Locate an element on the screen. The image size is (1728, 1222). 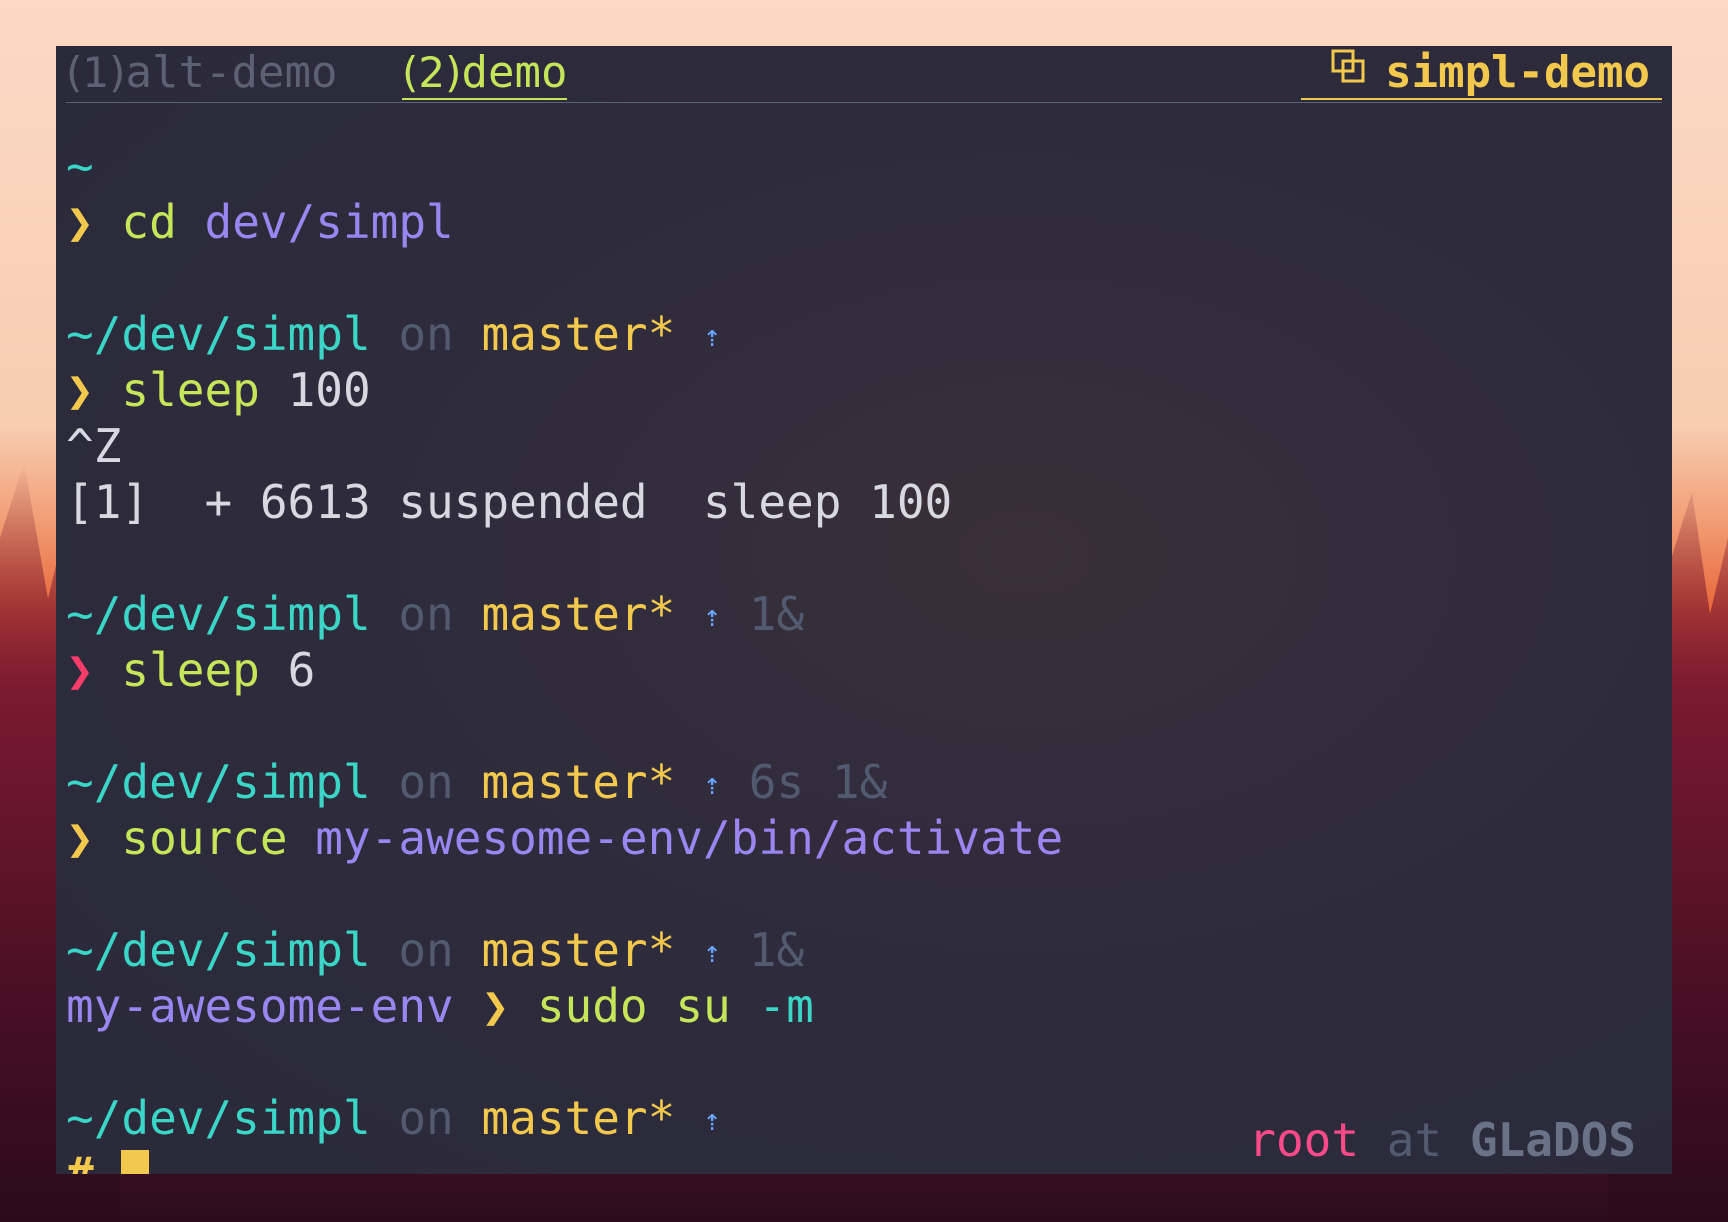
tab-number: 1 is located at coordinates (96, 72).